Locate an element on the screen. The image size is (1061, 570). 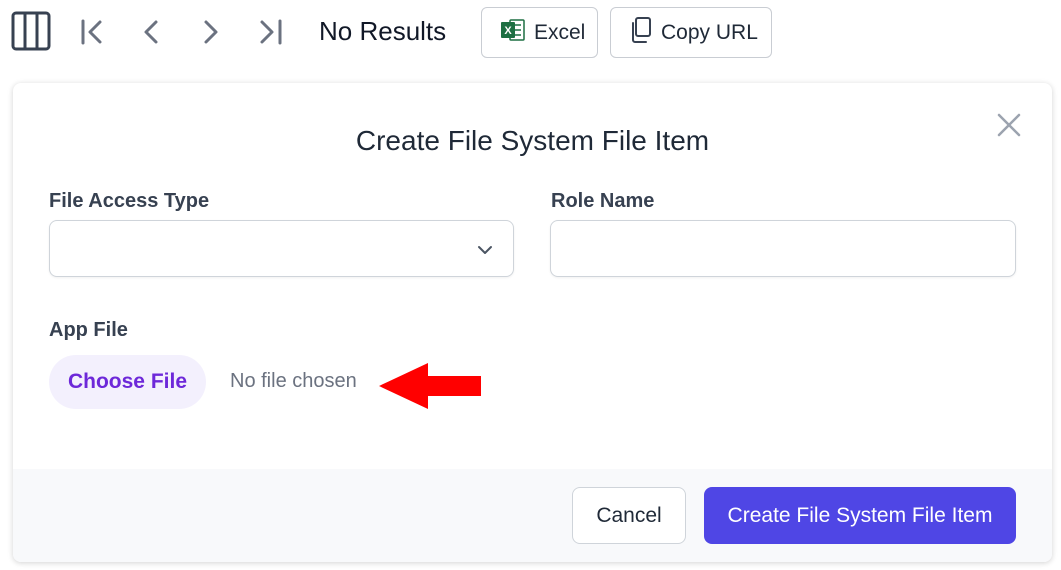
results-status: No Results is located at coordinates (383, 31).